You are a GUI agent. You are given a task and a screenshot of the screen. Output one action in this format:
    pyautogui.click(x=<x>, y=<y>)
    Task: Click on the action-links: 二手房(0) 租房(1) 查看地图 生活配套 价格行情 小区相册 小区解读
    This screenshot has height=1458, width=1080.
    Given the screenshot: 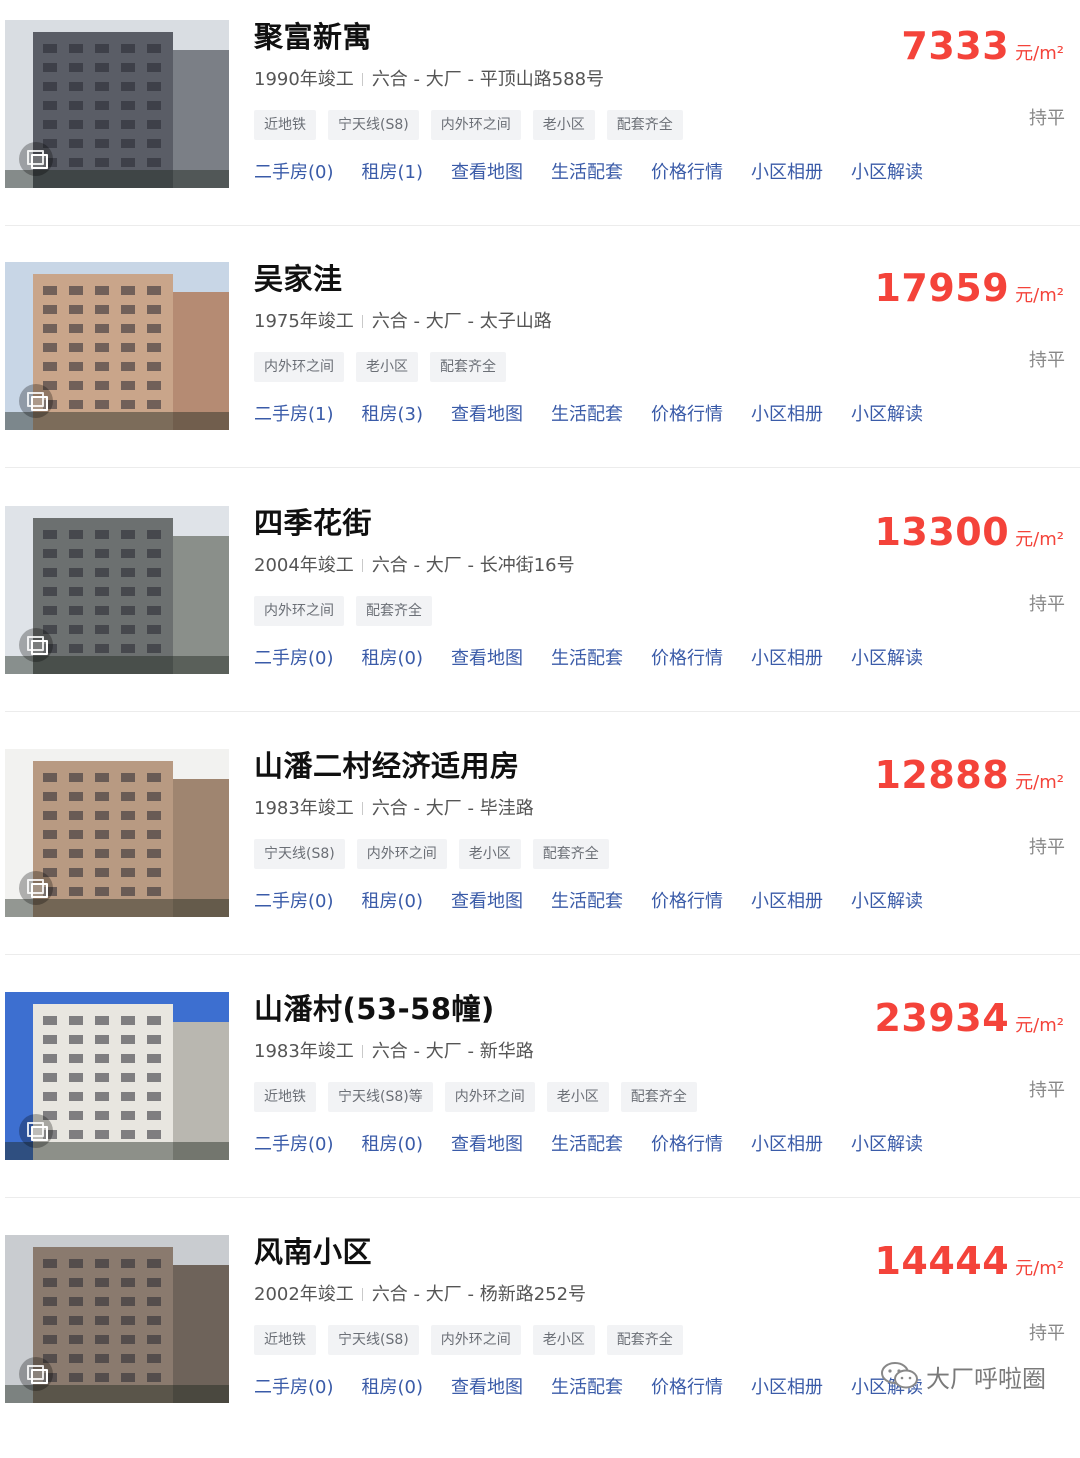 What is the action you would take?
    pyautogui.click(x=588, y=173)
    